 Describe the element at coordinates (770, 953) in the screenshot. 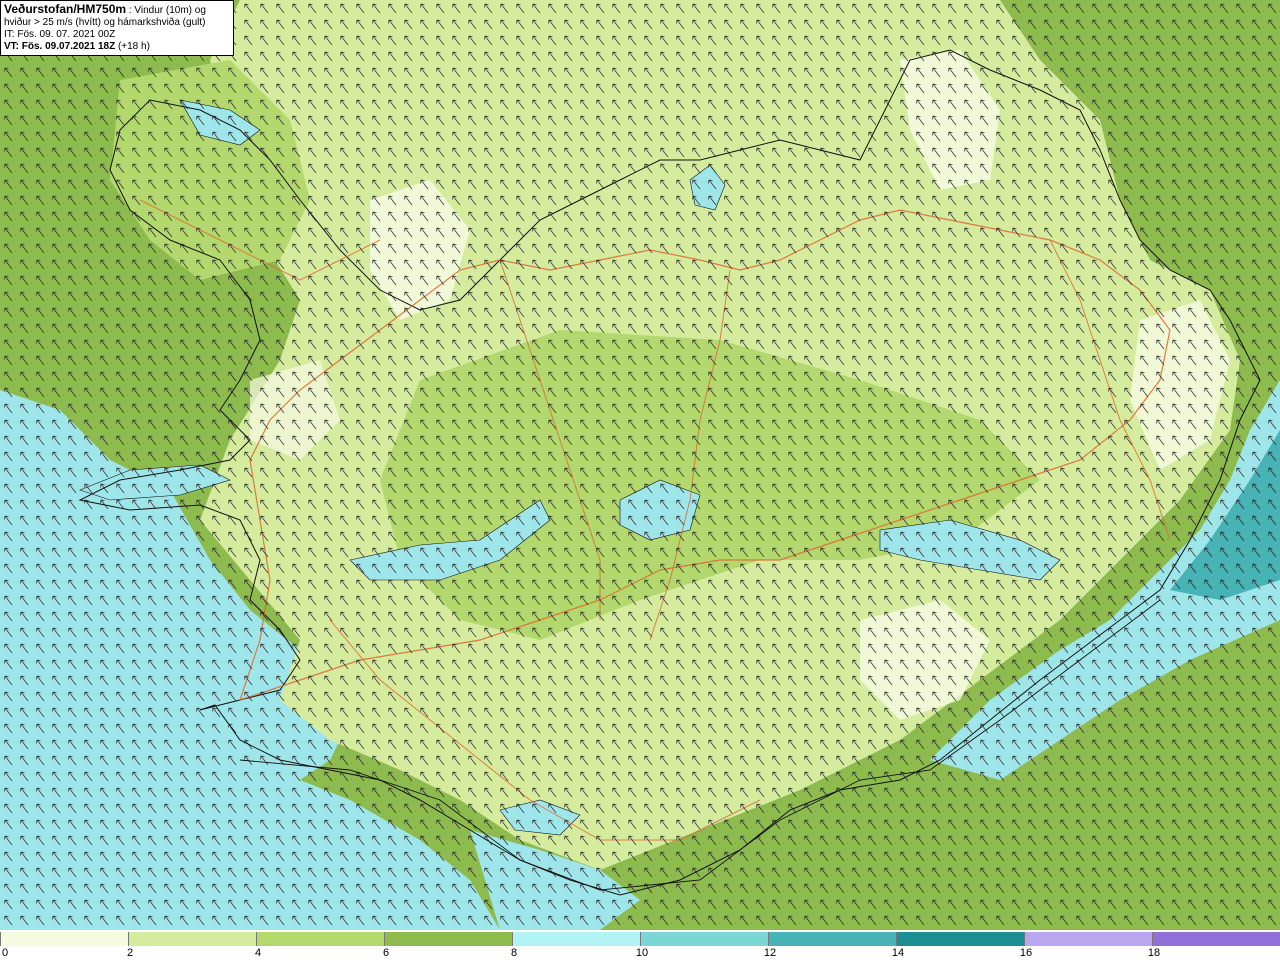

I see `colorbar-tick-label: 12` at that location.